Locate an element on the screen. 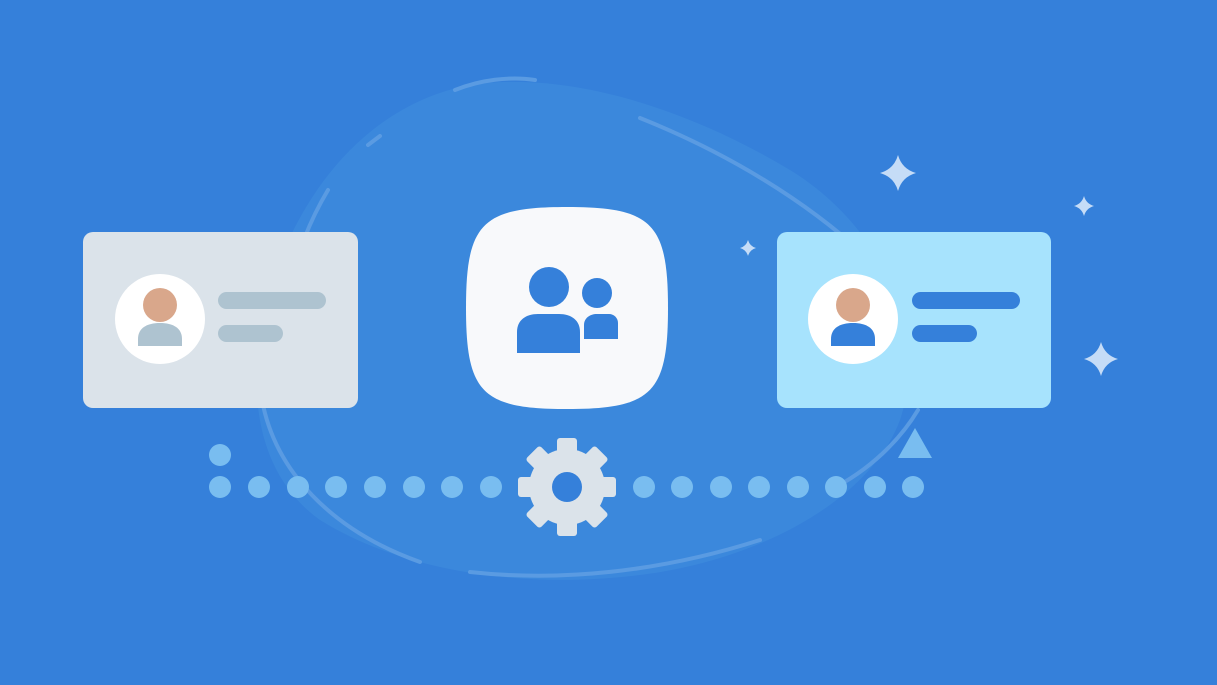  target-user-card is located at coordinates (914, 320).